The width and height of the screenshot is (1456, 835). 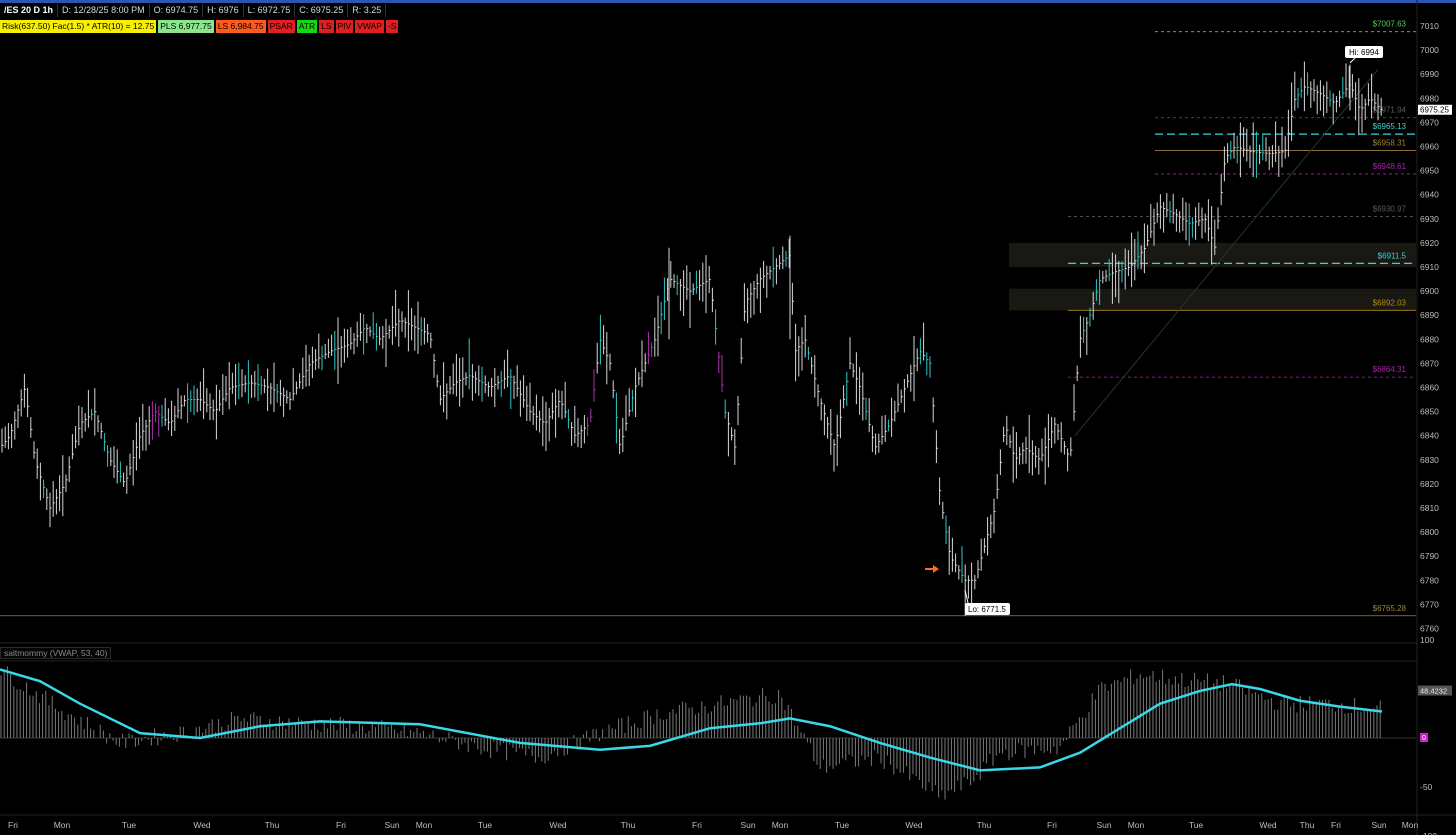 What do you see at coordinates (1390, 608) in the screenshot?
I see `level-label-9: $6765.28` at bounding box center [1390, 608].